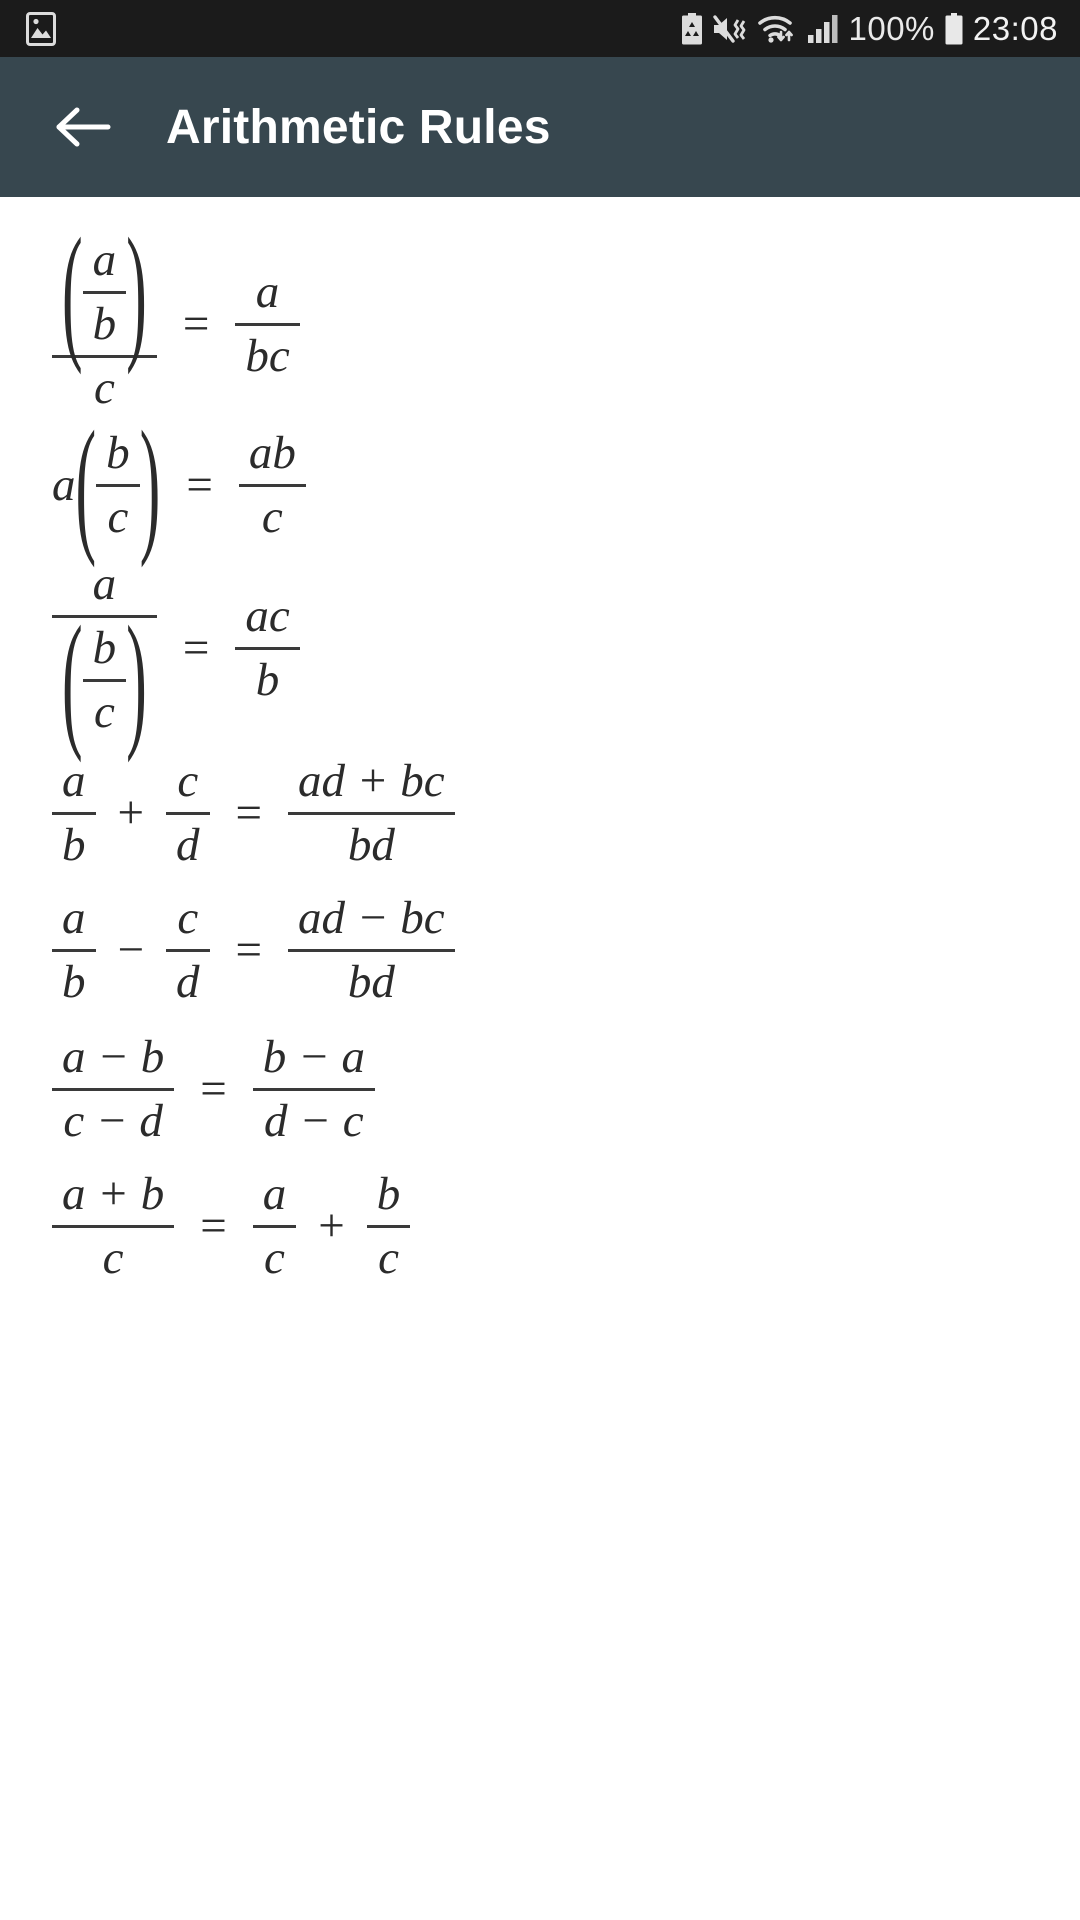 Image resolution: width=1080 pixels, height=1920 pixels. I want to click on formula-divide-fraction-by-scalar: ( a b ) c = a bc, so click(566, 314).